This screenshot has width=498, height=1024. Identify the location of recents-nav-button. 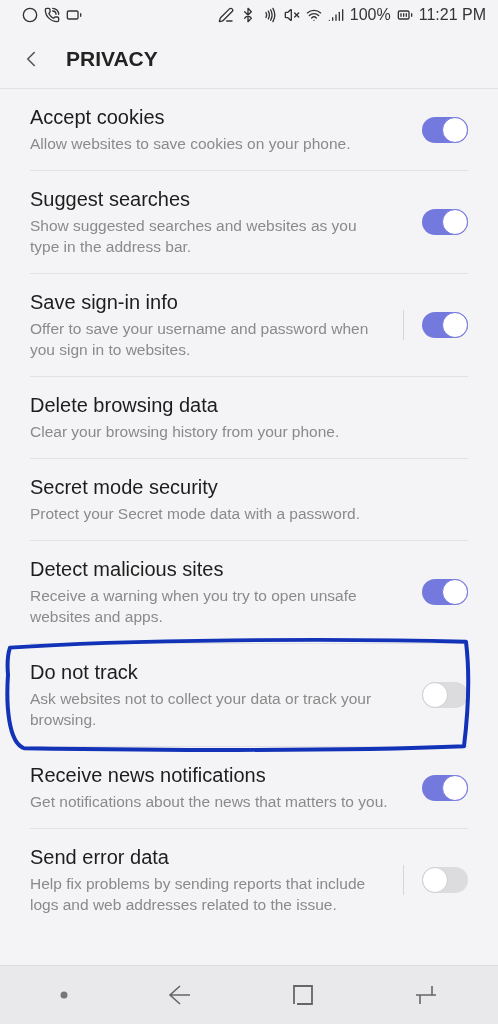
(426, 995).